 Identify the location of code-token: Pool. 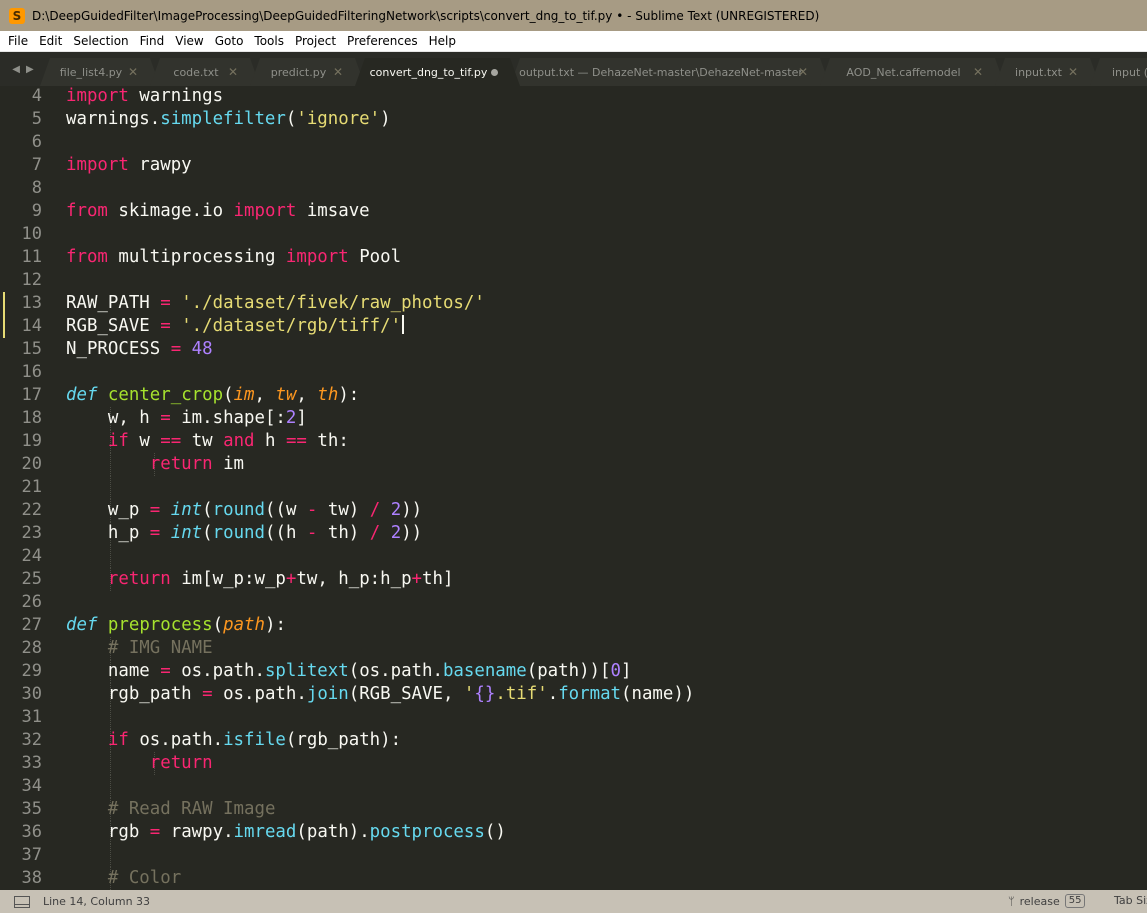
(375, 257).